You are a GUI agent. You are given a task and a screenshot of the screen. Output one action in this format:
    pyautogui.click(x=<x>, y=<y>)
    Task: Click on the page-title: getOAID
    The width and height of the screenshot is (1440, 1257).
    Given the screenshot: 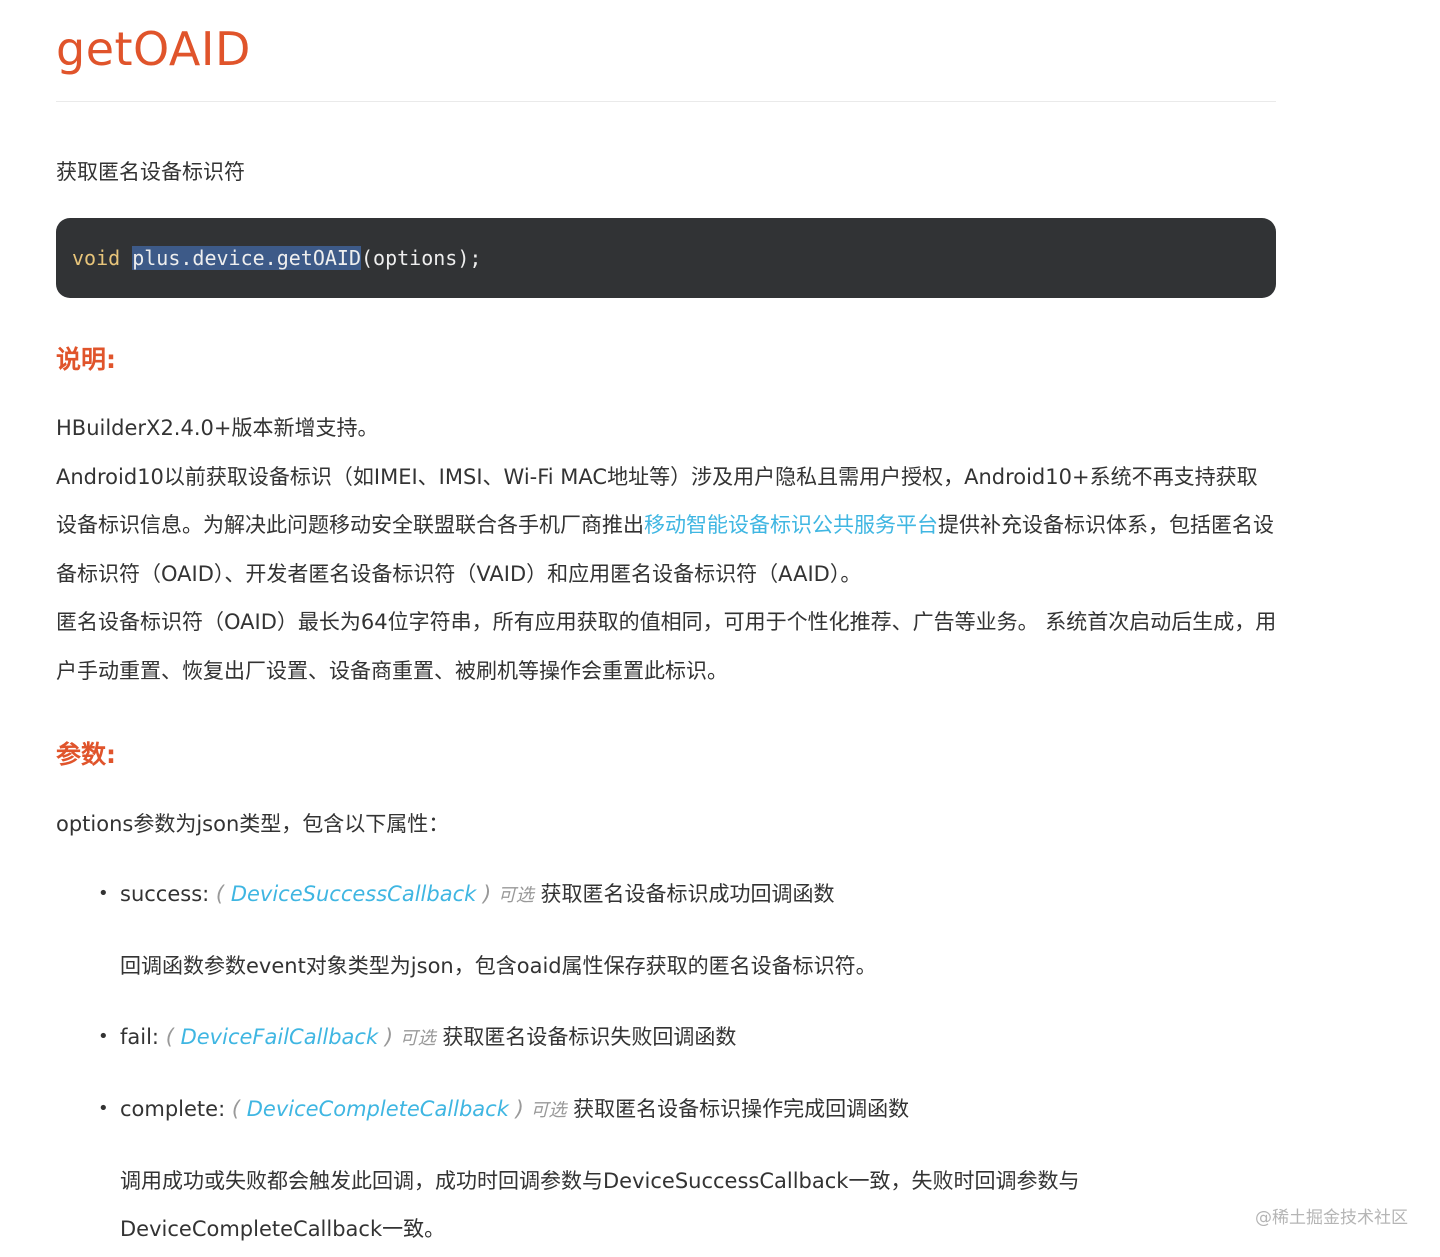 What is the action you would take?
    pyautogui.click(x=153, y=49)
    